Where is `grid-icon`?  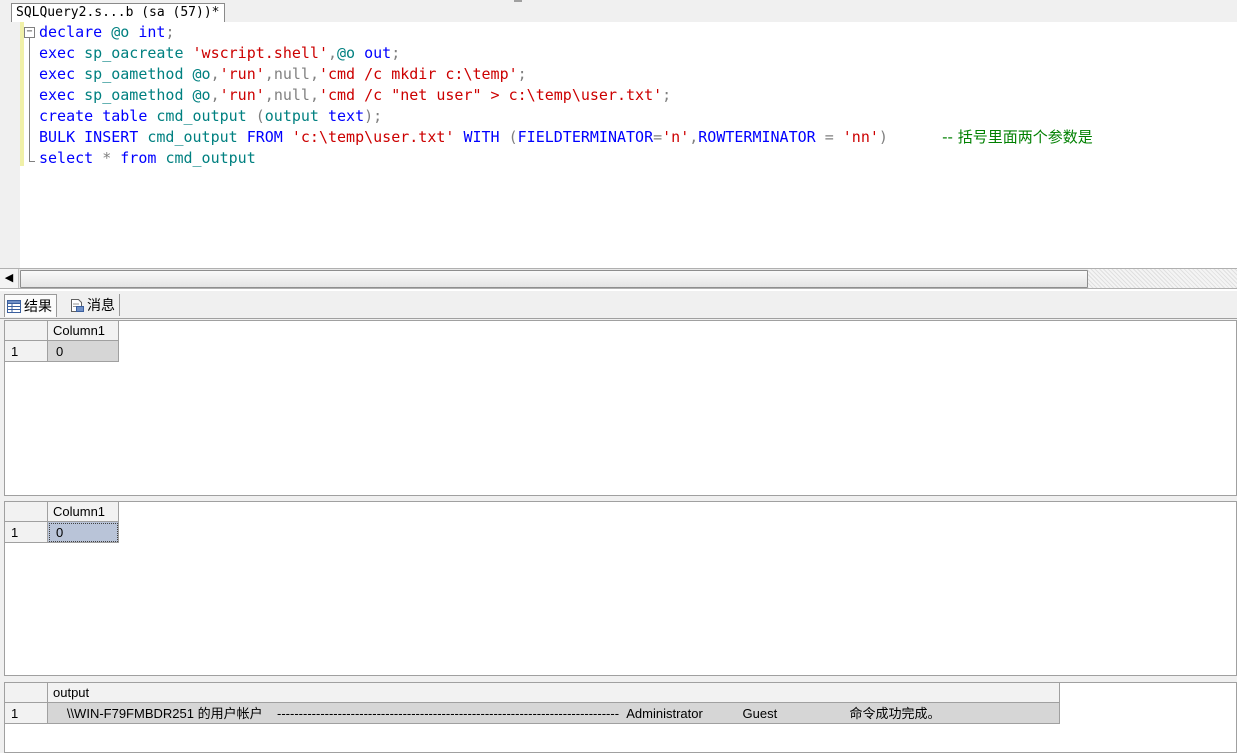 grid-icon is located at coordinates (14, 306).